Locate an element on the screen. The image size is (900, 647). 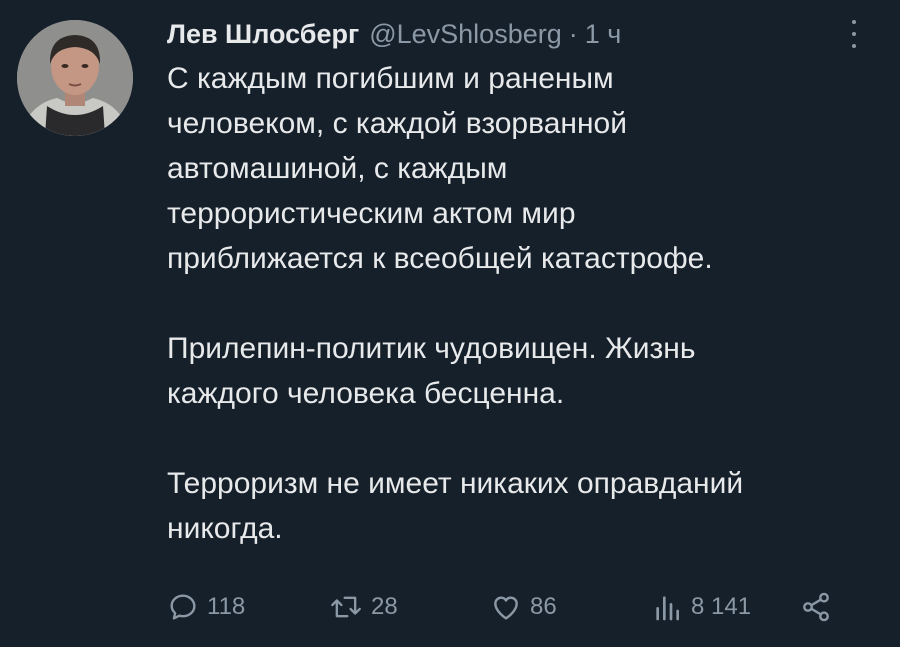
tweet-line: террористическим актом мир is located at coordinates (371, 213).